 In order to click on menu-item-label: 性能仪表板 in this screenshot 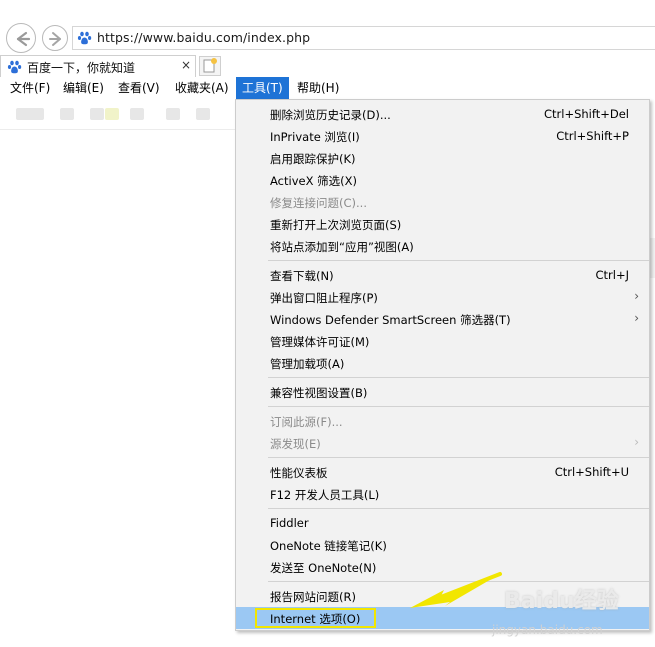, I will do `click(299, 473)`.